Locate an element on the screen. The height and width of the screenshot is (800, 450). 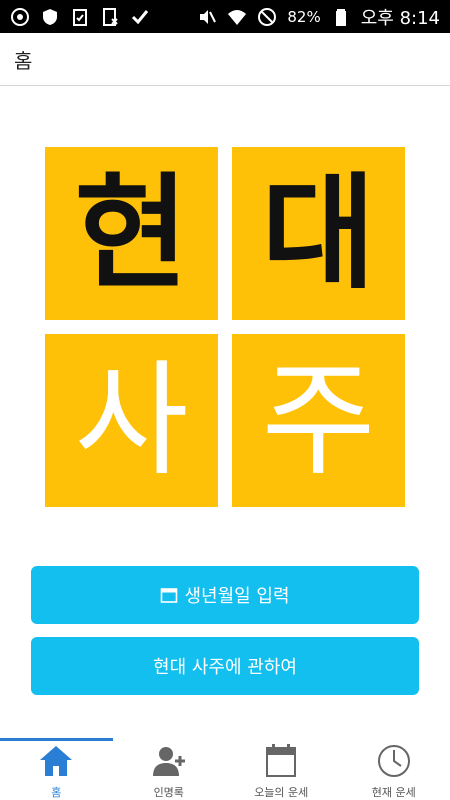
bottom-navigation: 홈 인명록 오늘의 운세 현재 운세 is located at coordinates (225, 769).